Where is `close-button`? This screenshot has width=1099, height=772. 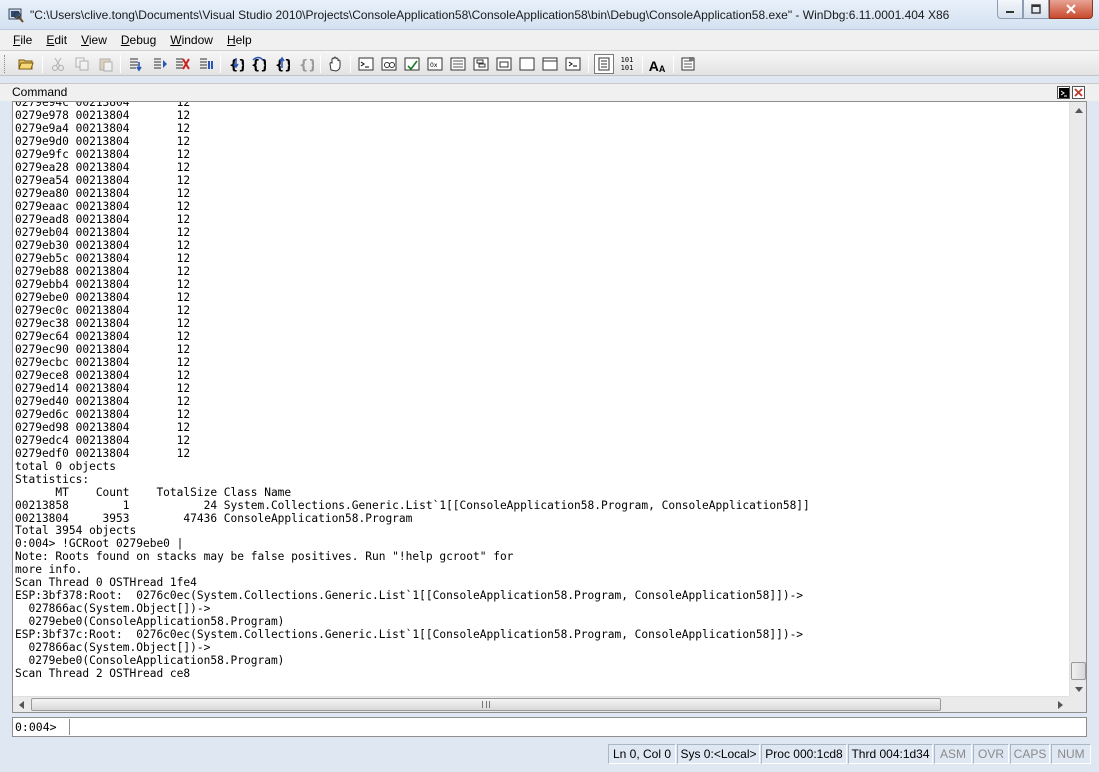
close-button is located at coordinates (1071, 9).